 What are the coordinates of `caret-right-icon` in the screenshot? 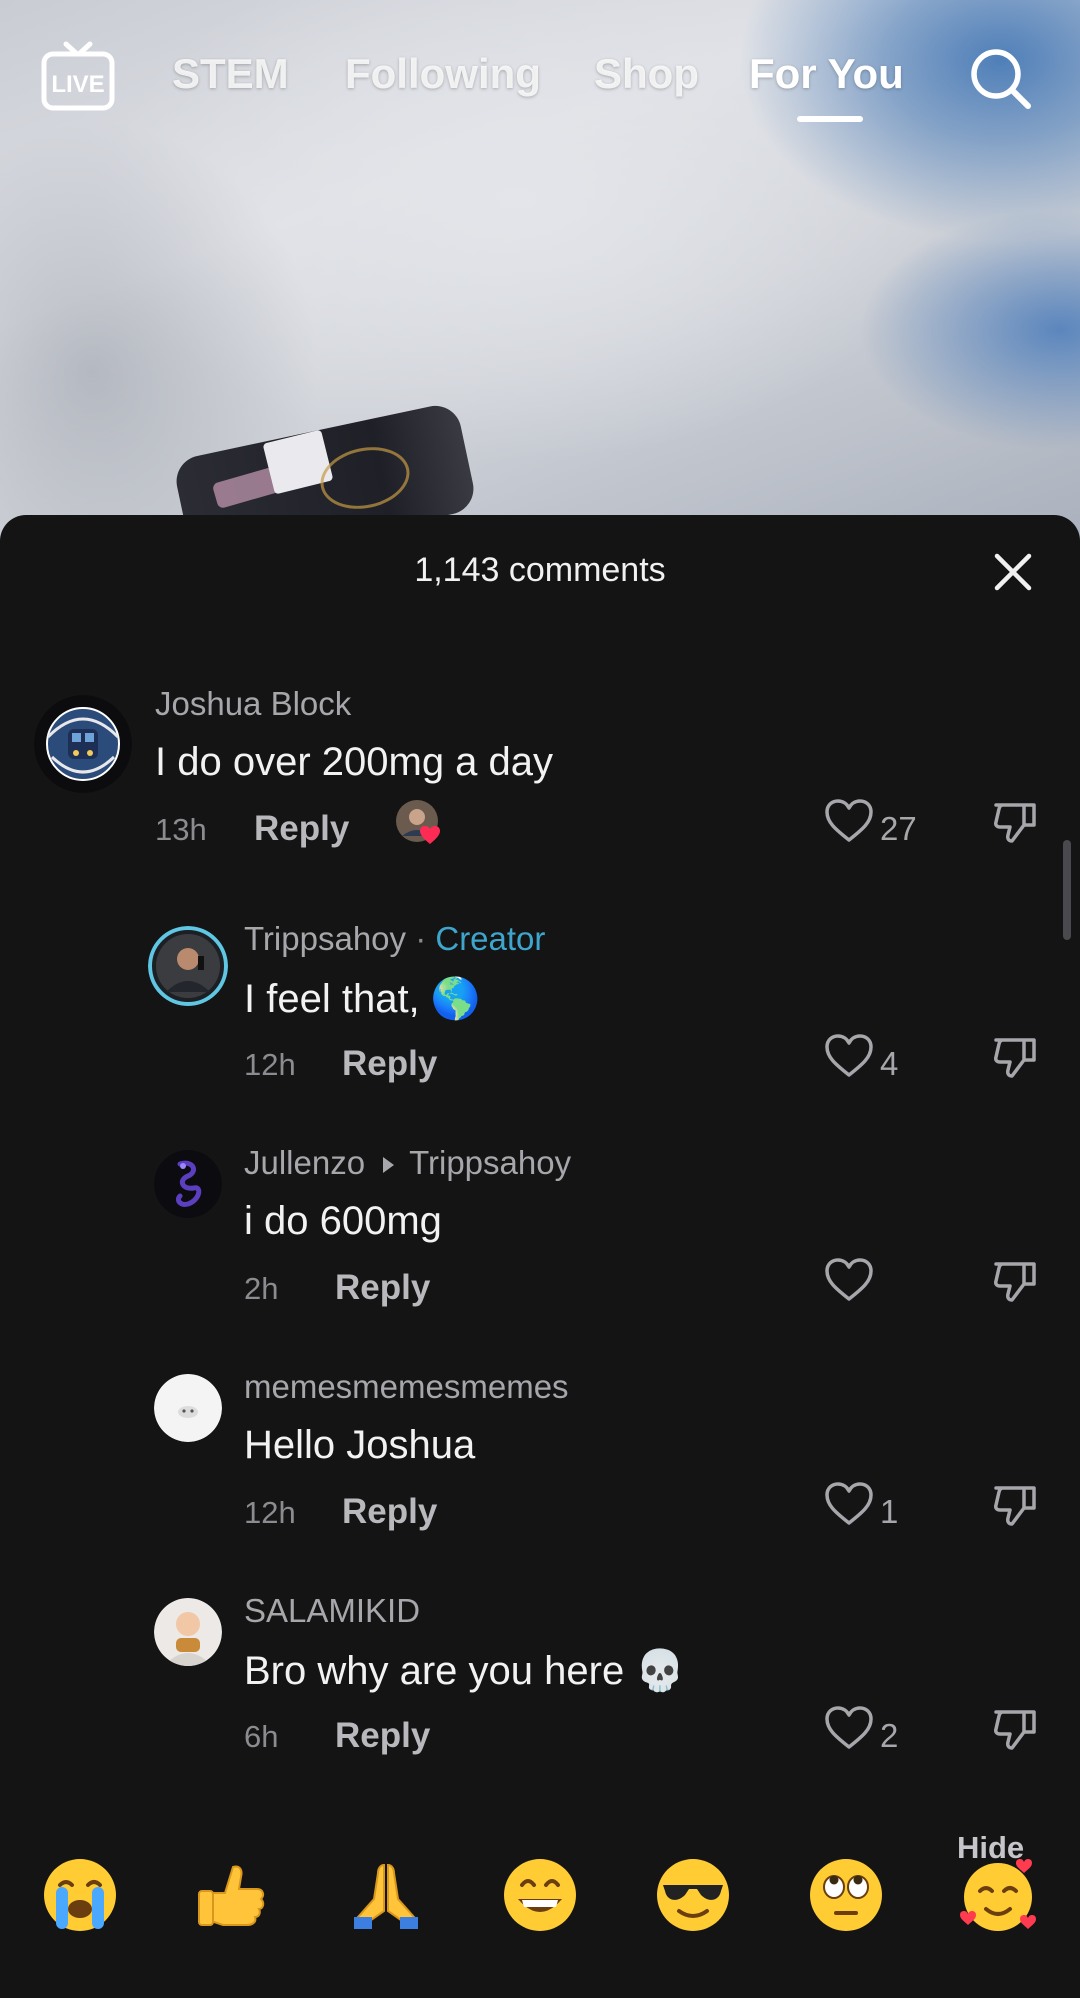 It's located at (389, 1165).